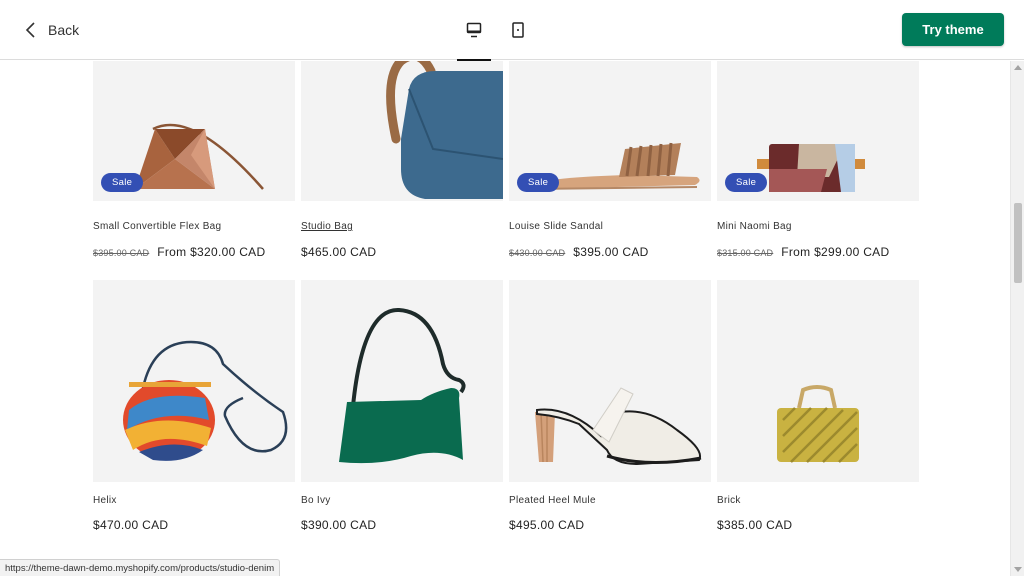  I want to click on page-scrollbar, so click(1017, 318).